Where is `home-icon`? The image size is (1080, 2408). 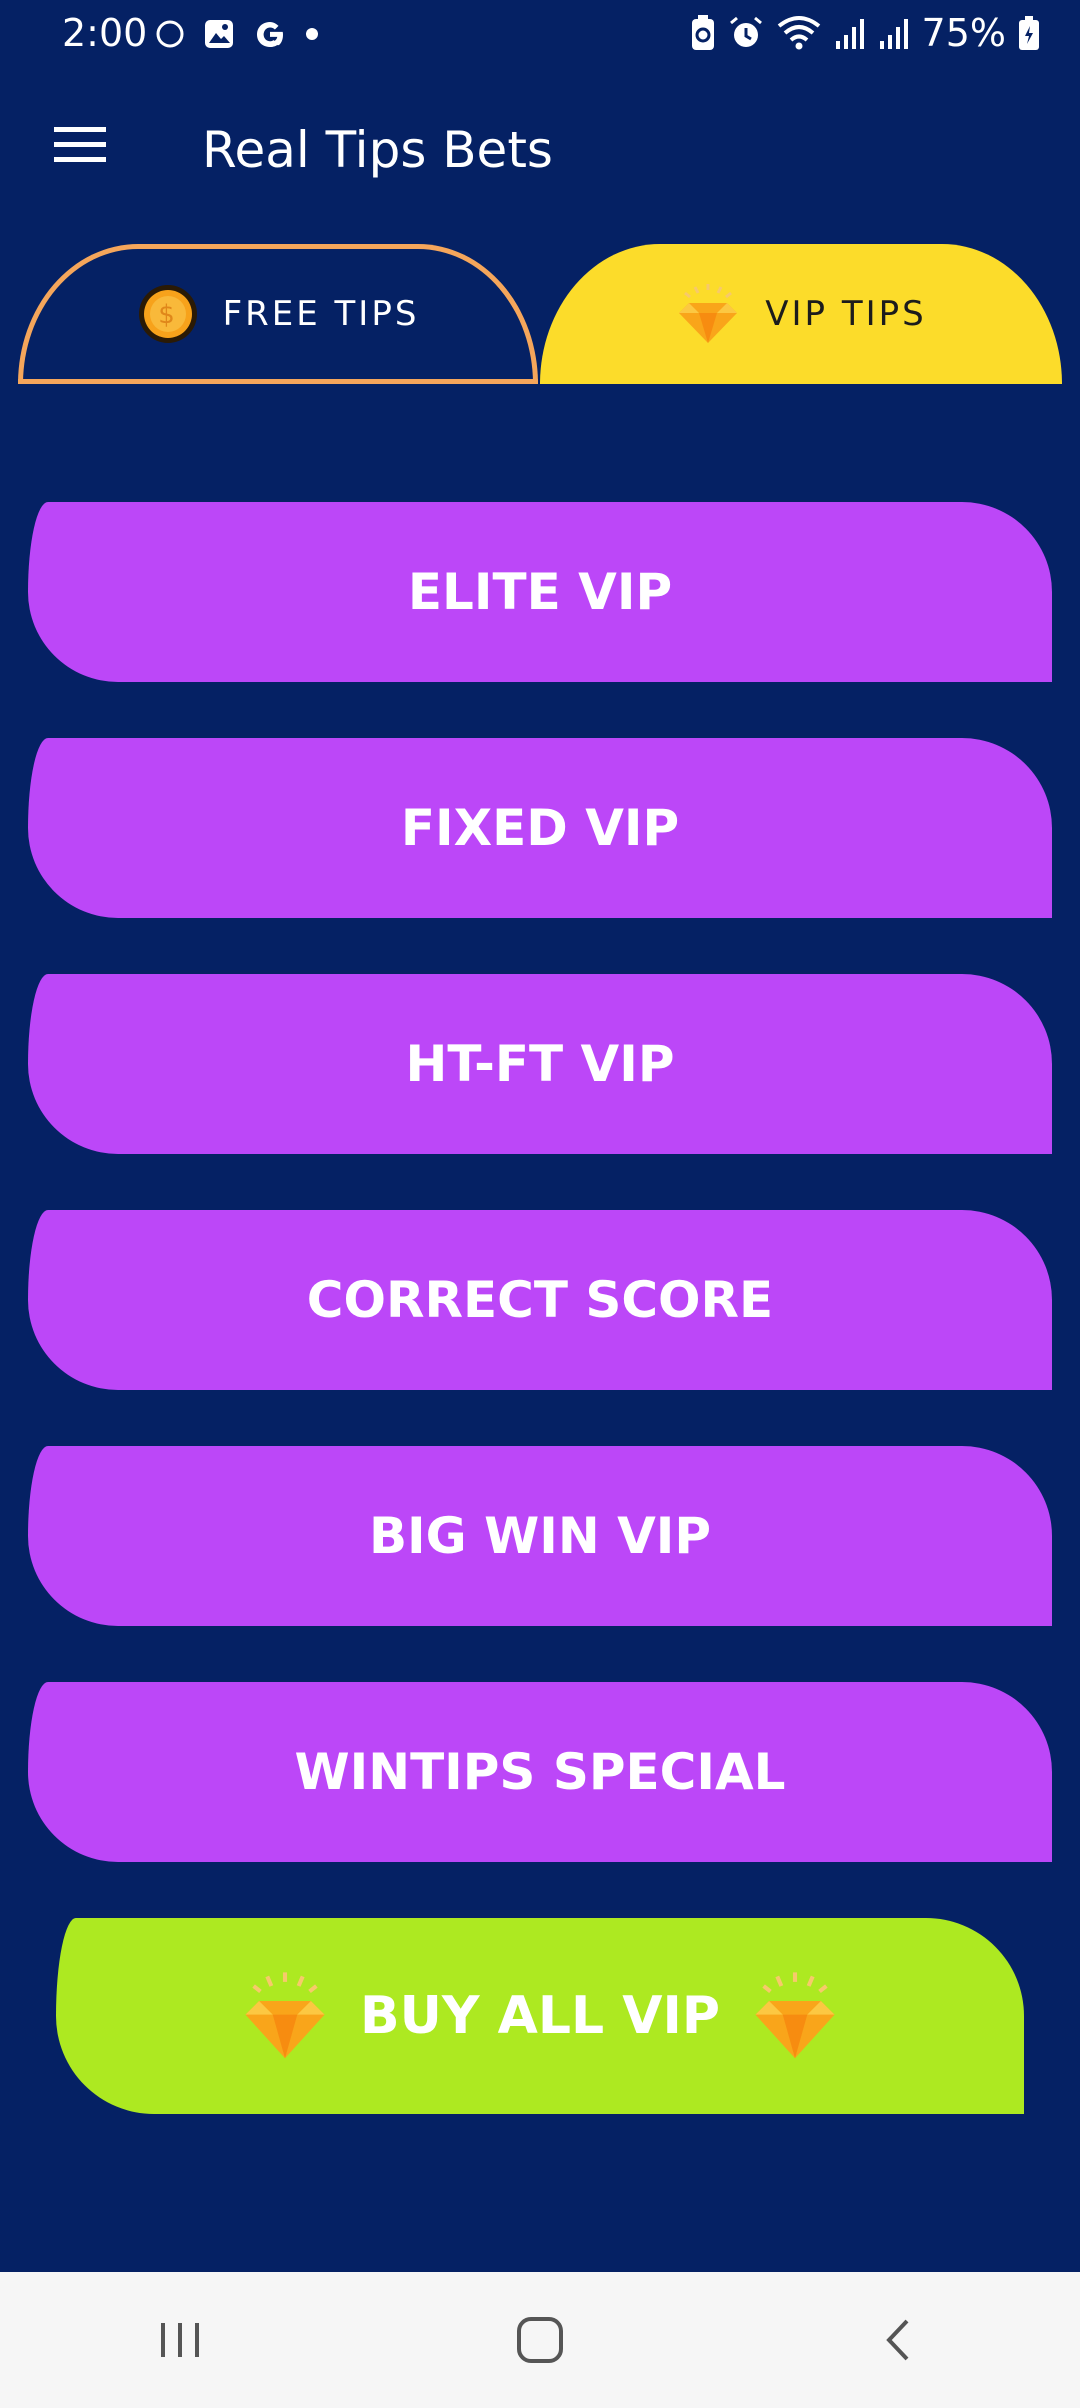 home-icon is located at coordinates (540, 2340).